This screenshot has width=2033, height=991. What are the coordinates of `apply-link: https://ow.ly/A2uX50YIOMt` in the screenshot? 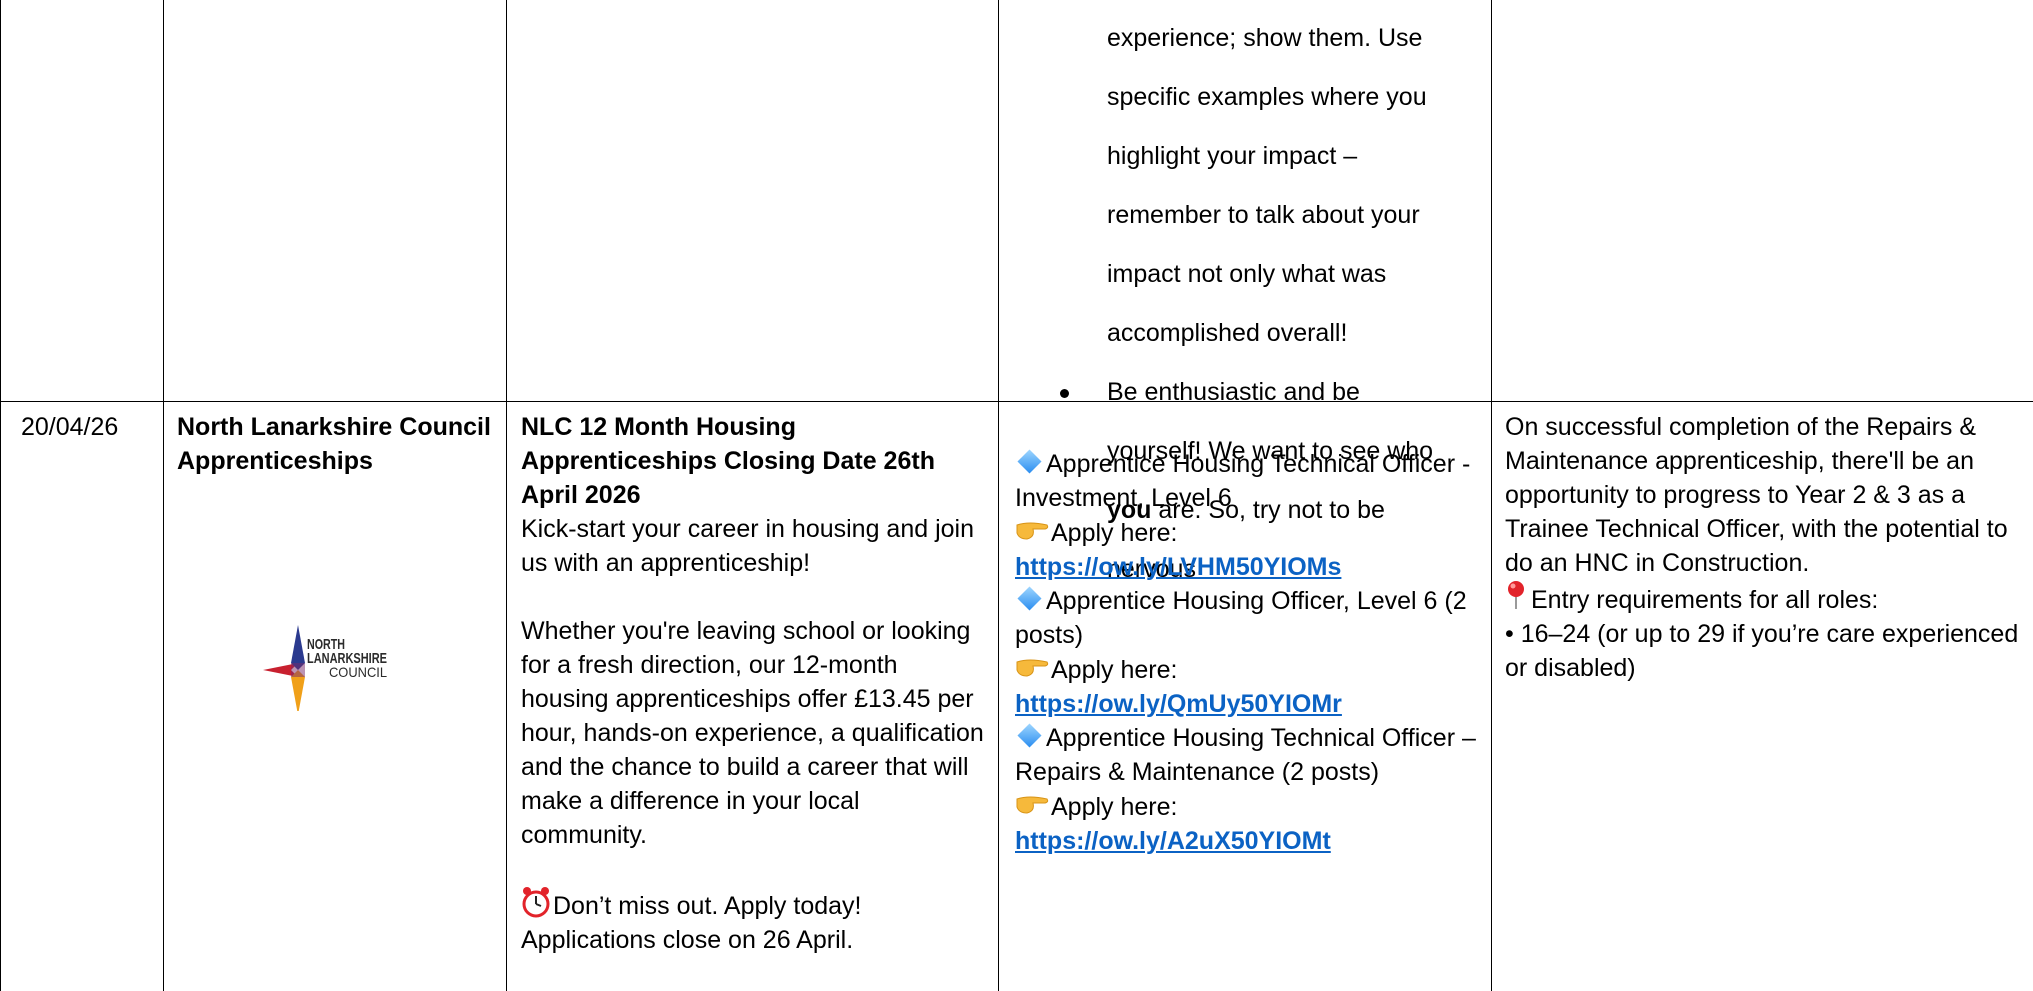 It's located at (1173, 841).